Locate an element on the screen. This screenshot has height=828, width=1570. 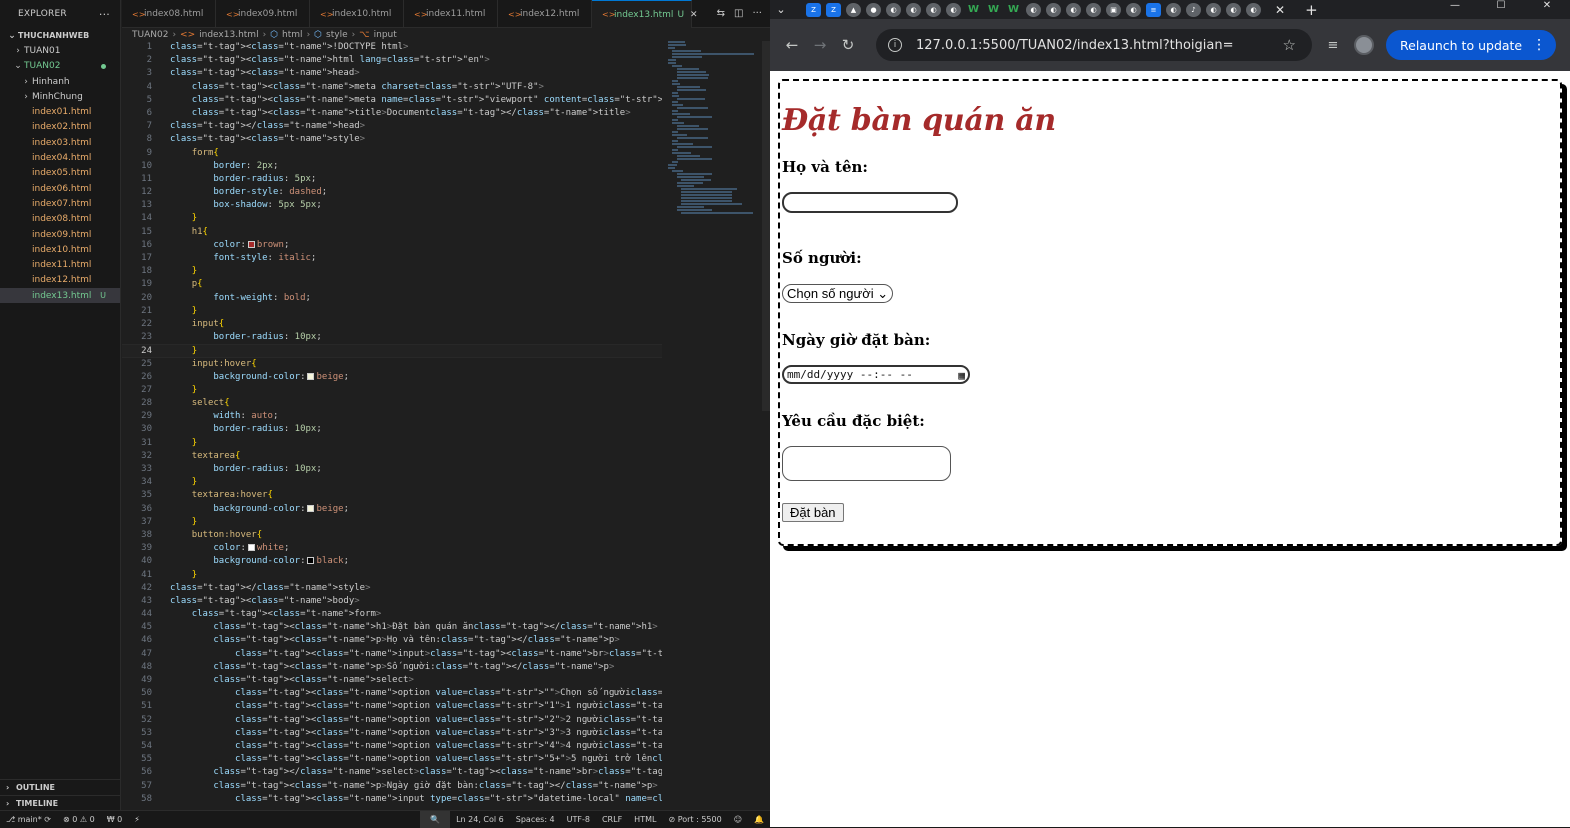
file-item: index07.html is located at coordinates (60, 203).